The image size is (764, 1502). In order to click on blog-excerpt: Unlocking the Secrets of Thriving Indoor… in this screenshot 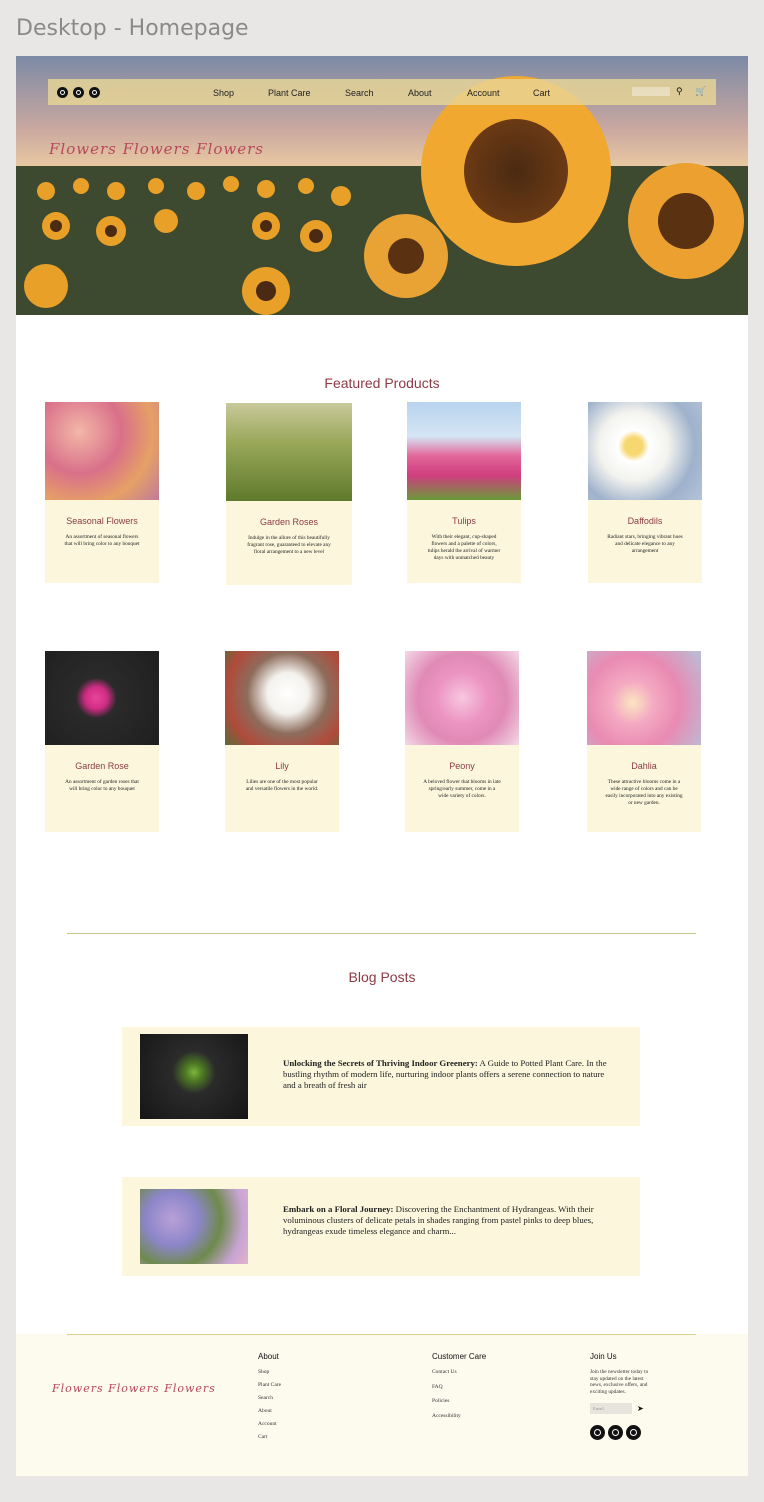, I will do `click(445, 1074)`.